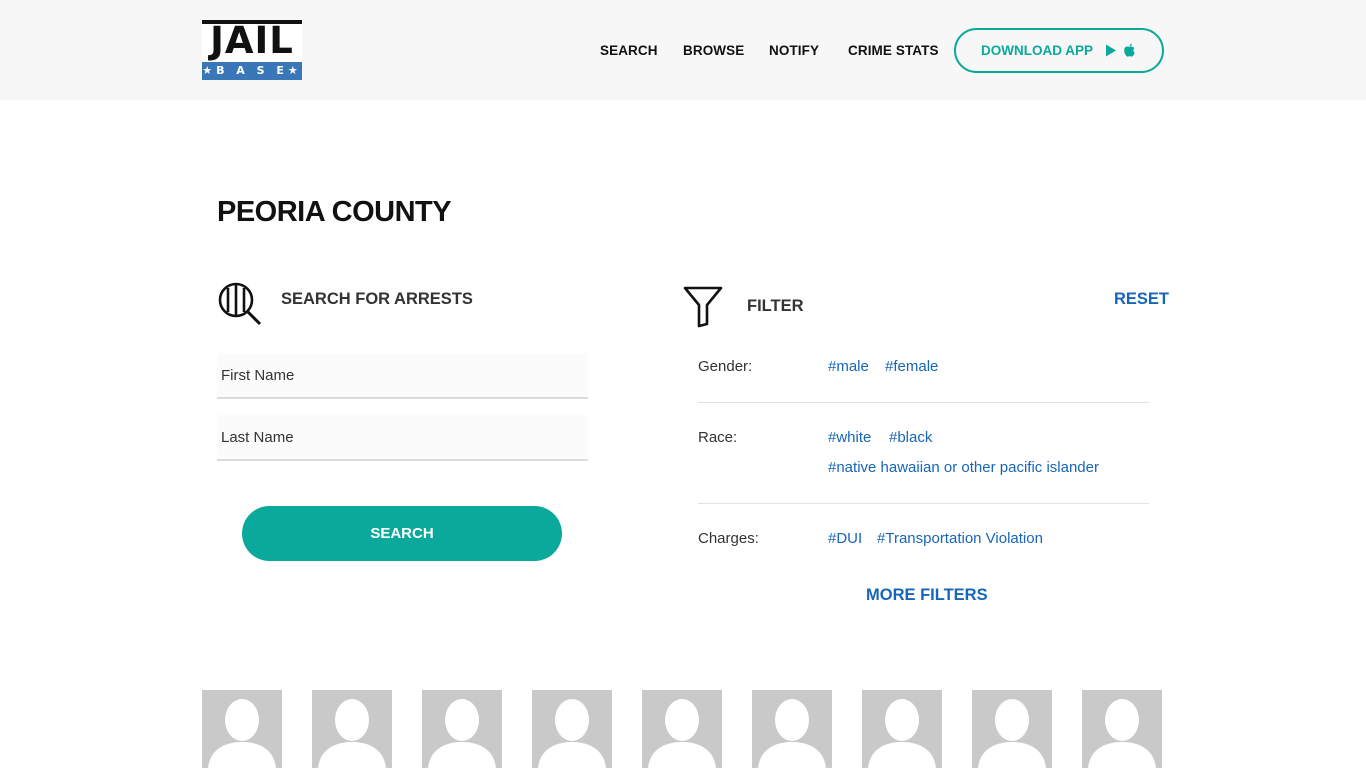 The image size is (1366, 768). I want to click on download-app-label: DOWNLOAD APP, so click(1037, 50).